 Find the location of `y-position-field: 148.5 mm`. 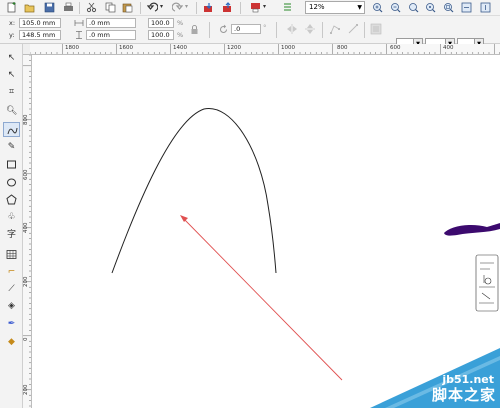

y-position-field: 148.5 mm is located at coordinates (40, 35).